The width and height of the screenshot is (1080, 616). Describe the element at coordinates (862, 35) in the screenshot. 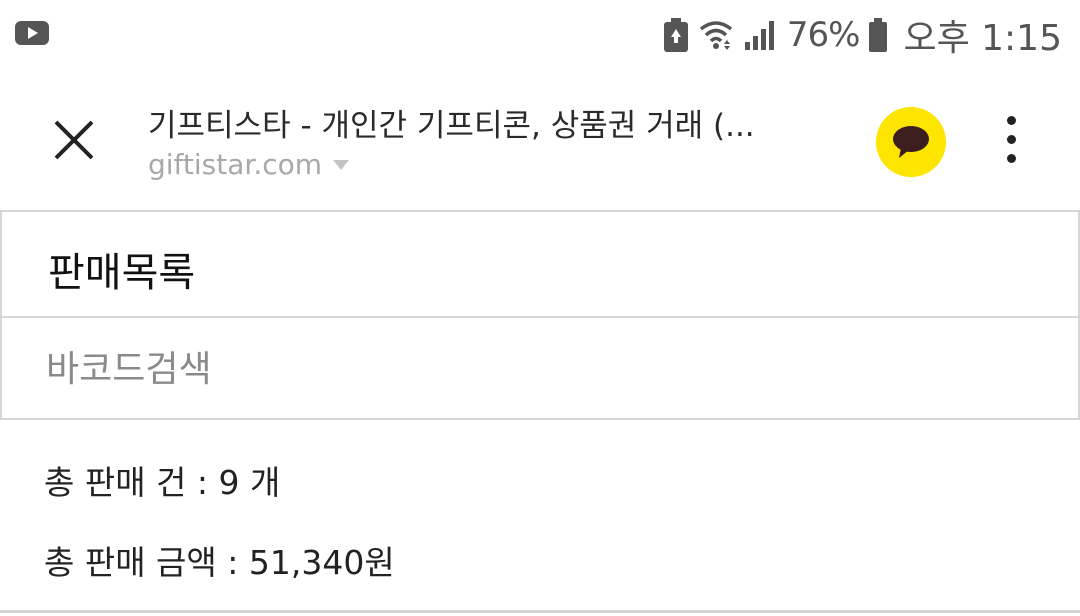

I see `status-icons: 76% 오후 1:15` at that location.